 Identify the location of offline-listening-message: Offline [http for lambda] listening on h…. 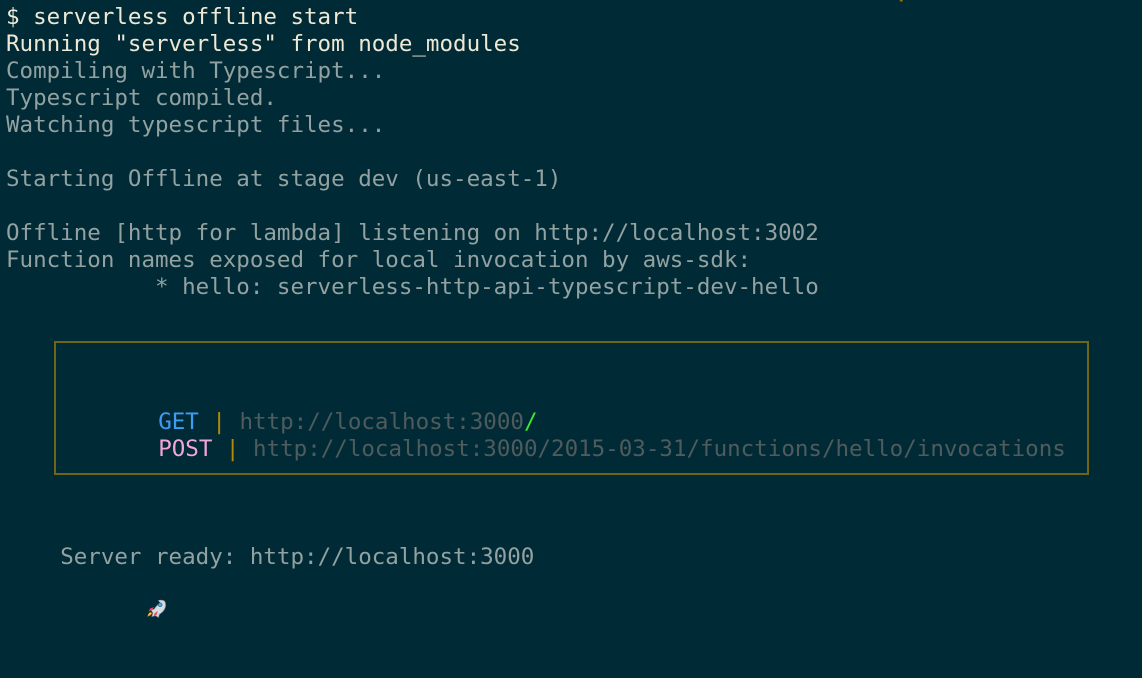
(412, 233).